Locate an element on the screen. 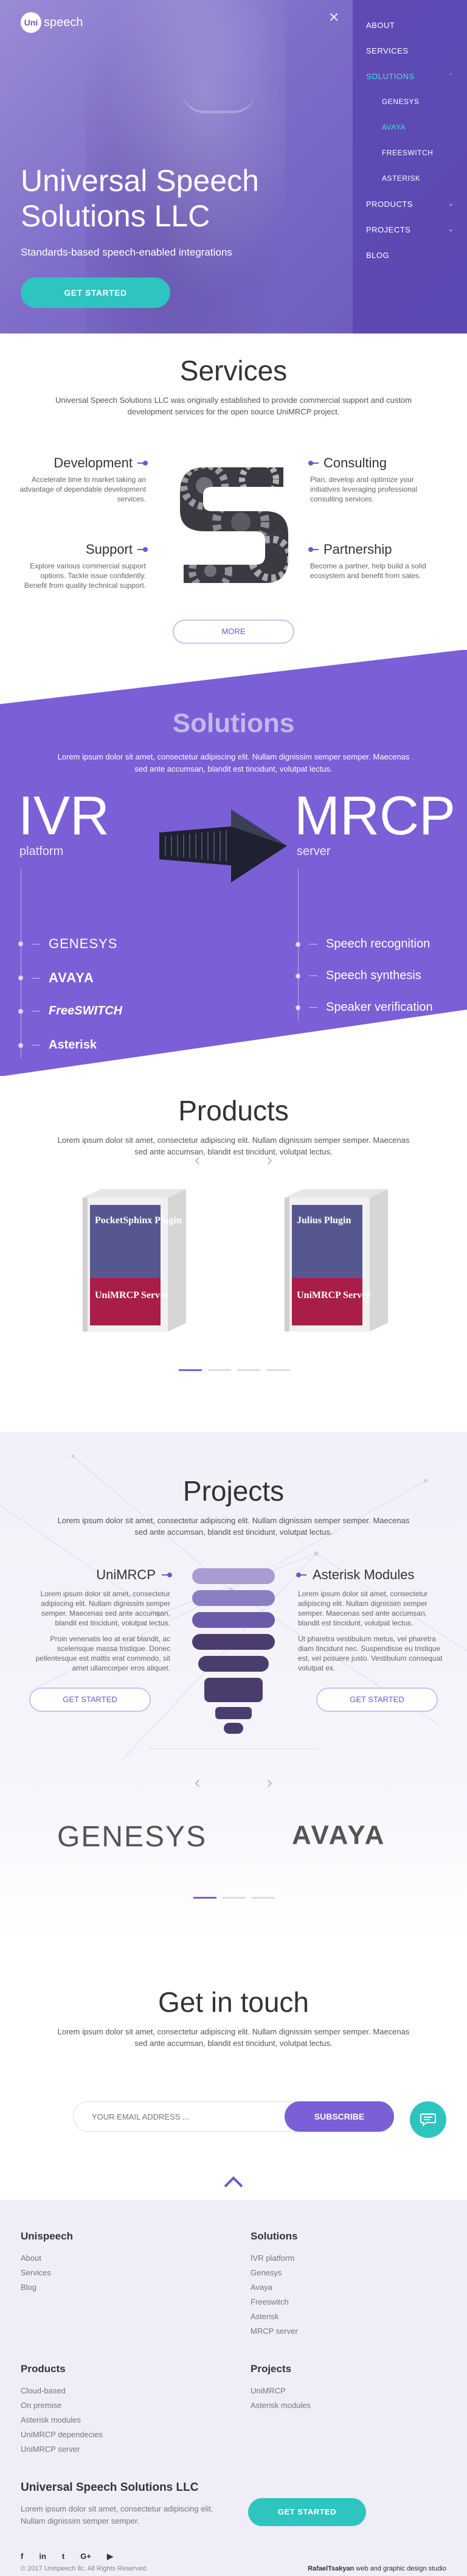 This screenshot has height=2576, width=467. platform-avaya: AVAYA is located at coordinates (56, 978).